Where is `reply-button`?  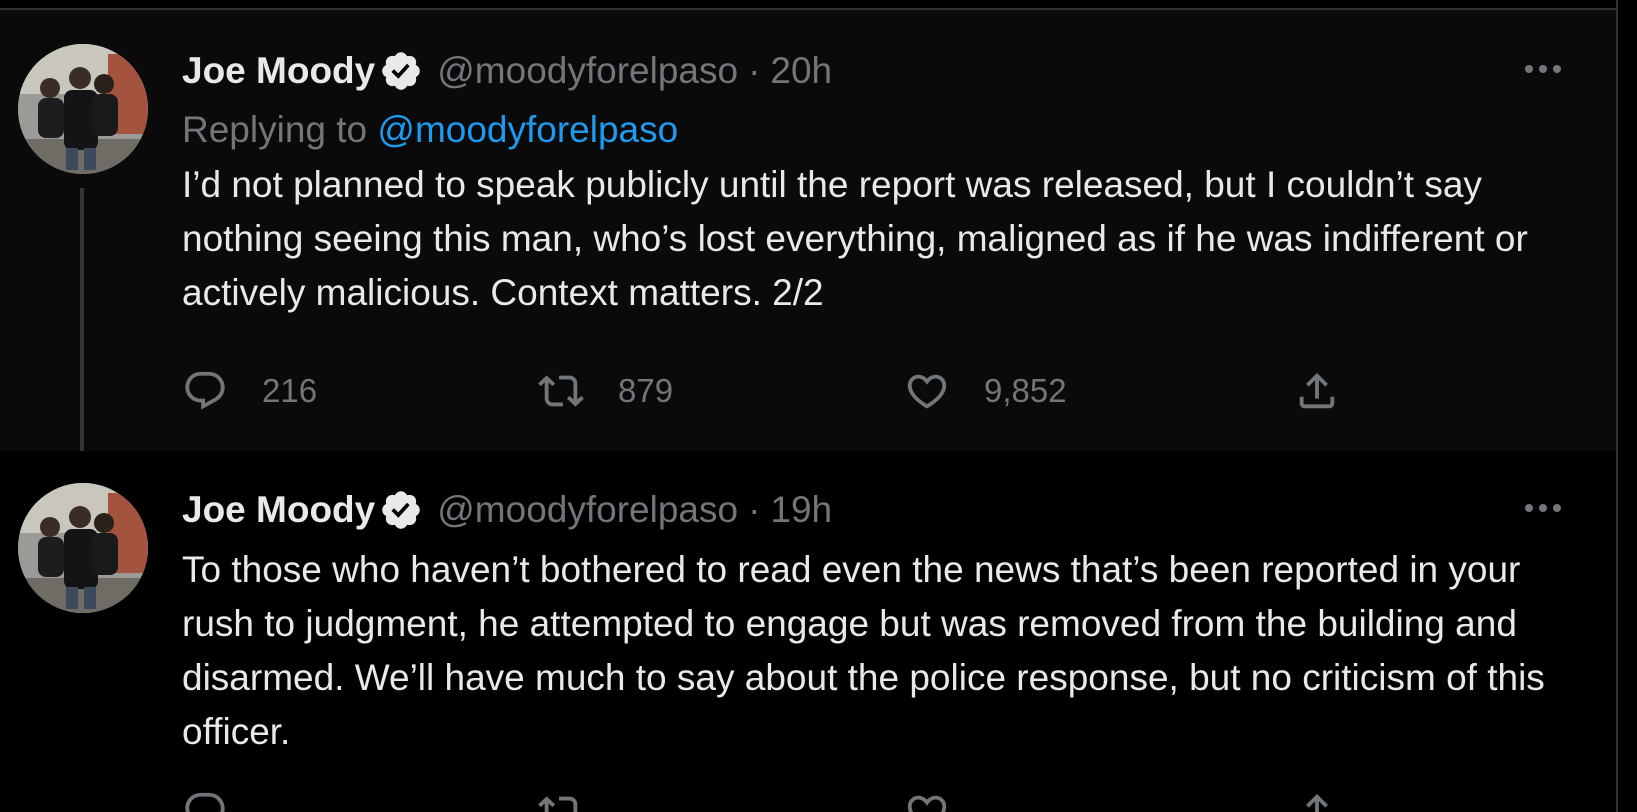
reply-button is located at coordinates (205, 799).